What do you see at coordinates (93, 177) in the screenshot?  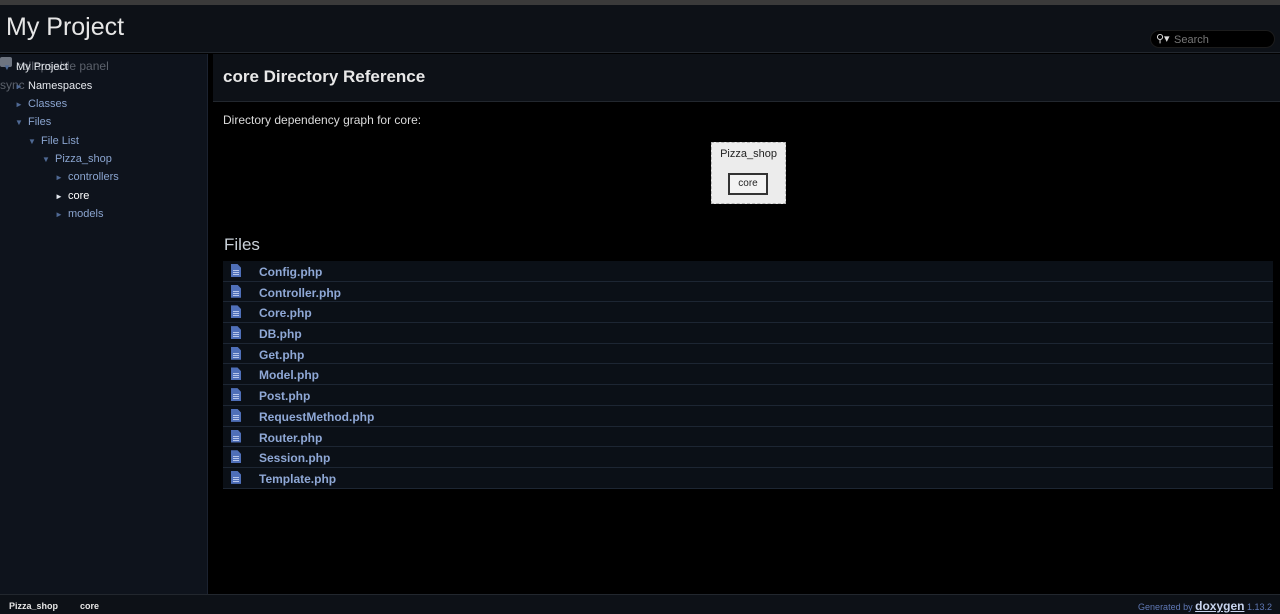 I see `sidebar-item-label: controllers` at bounding box center [93, 177].